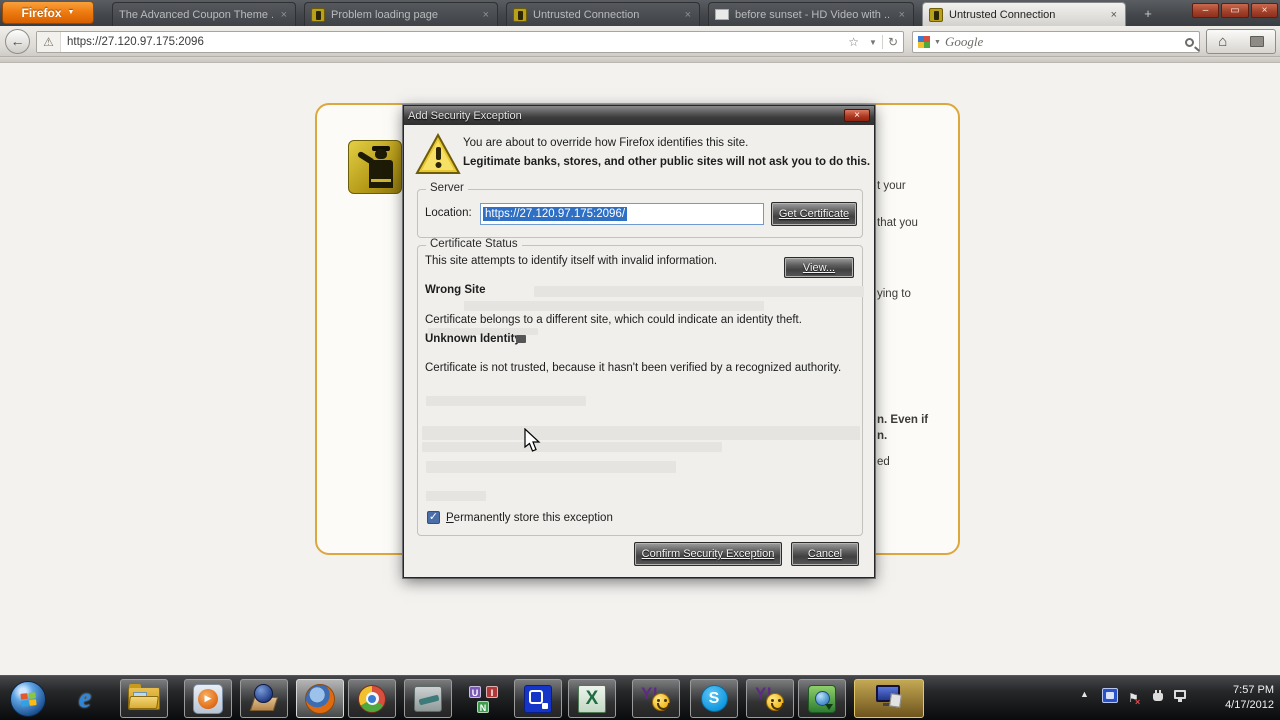 This screenshot has width=1280, height=720. What do you see at coordinates (447, 188) in the screenshot?
I see `server-legend: Server` at bounding box center [447, 188].